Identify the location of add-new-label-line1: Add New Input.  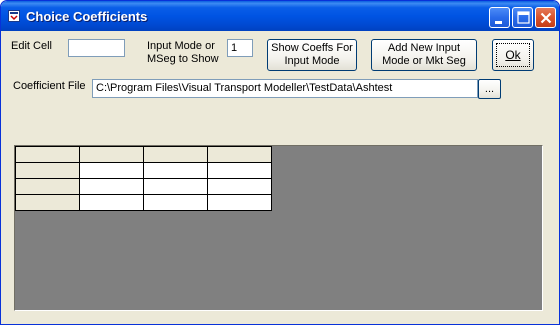
(424, 48).